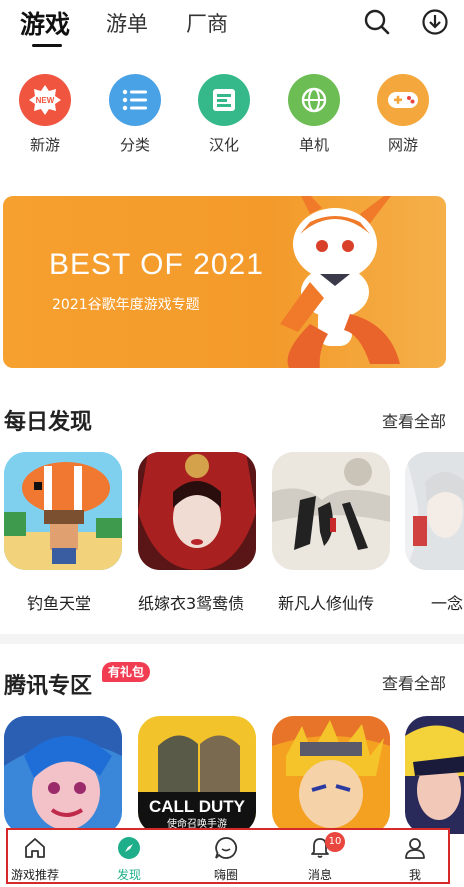  What do you see at coordinates (447, 602) in the screenshot?
I see `app-name: 一念` at bounding box center [447, 602].